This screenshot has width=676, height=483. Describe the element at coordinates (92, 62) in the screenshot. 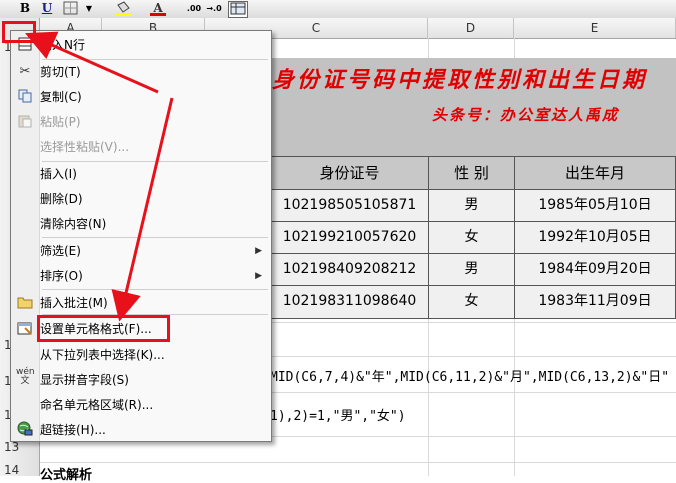

I see `arrow-to-corner` at that location.